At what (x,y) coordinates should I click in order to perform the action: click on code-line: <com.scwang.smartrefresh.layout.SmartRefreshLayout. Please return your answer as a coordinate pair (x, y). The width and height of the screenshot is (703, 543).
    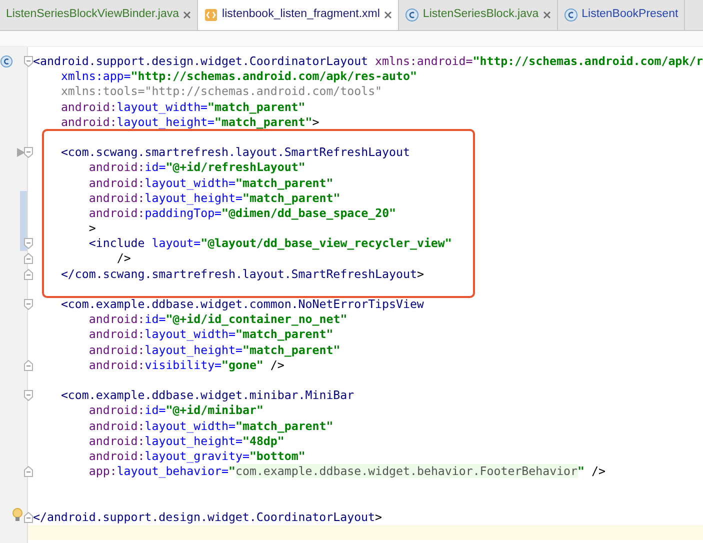
    Looking at the image, I should click on (235, 152).